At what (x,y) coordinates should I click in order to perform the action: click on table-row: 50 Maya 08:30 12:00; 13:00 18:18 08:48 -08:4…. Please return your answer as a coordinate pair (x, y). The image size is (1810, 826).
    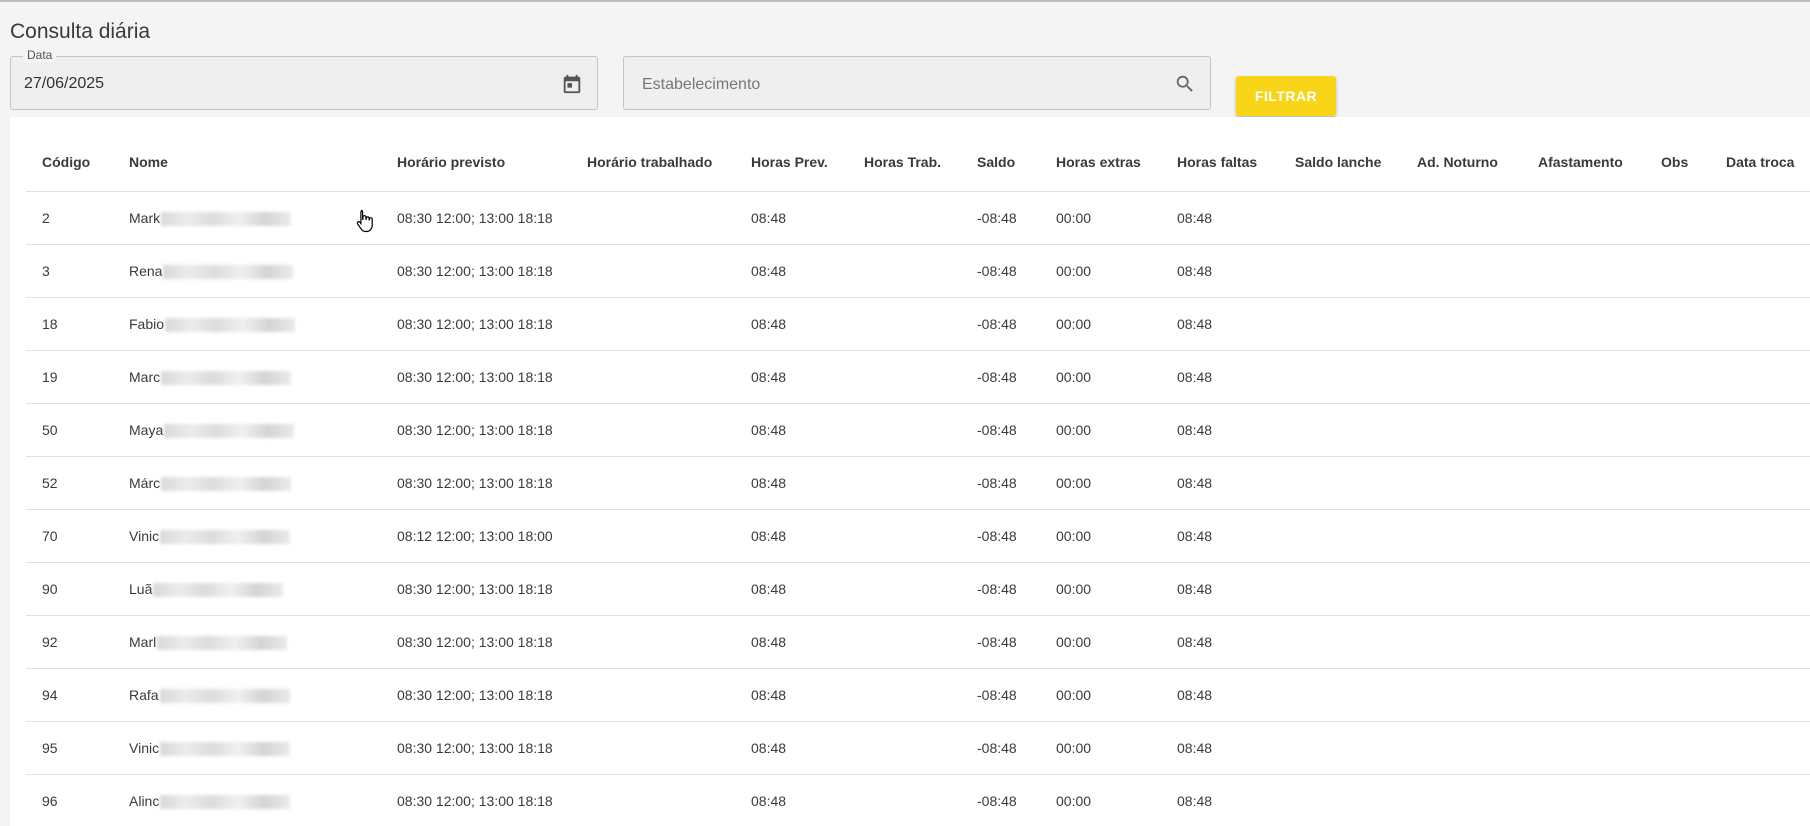
    Looking at the image, I should click on (918, 430).